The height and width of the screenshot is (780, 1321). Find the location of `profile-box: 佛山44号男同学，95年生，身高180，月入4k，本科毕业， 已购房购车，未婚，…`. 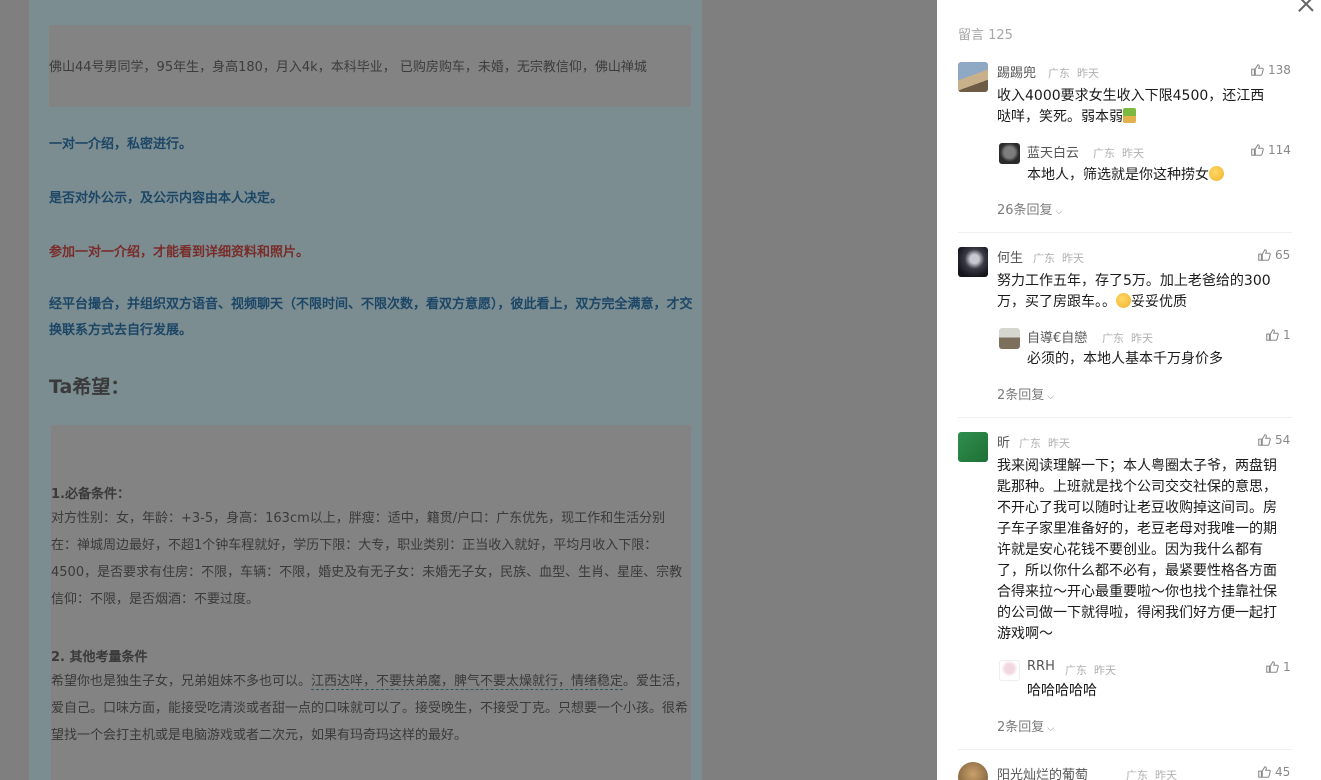

profile-box: 佛山44号男同学，95年生，身高180，月入4k，本科毕业， 已购房购车，未婚，… is located at coordinates (370, 66).